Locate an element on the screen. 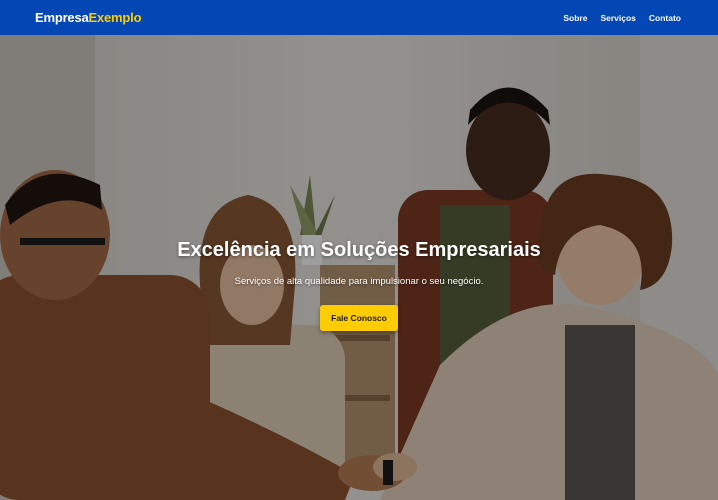 The height and width of the screenshot is (500, 718). brand-logo-part1: Empresa is located at coordinates (62, 17).